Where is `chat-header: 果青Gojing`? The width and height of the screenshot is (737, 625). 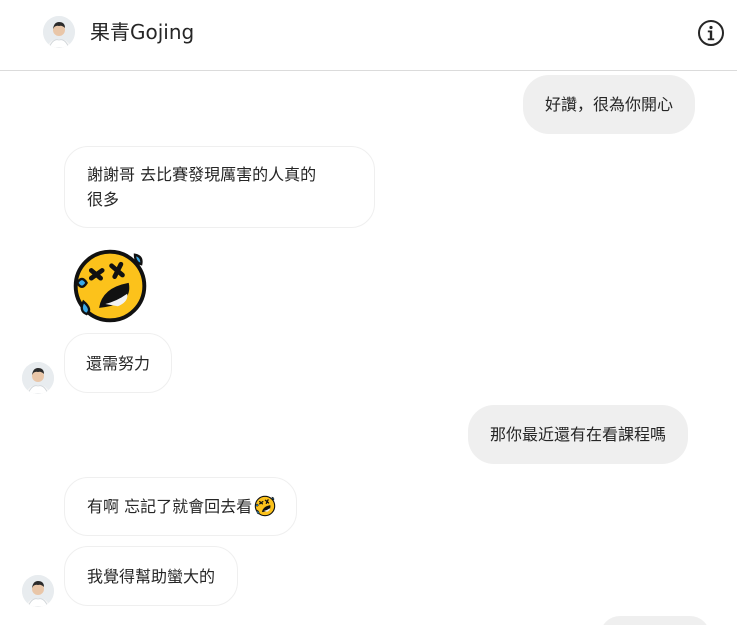
chat-header: 果青Gojing is located at coordinates (368, 35).